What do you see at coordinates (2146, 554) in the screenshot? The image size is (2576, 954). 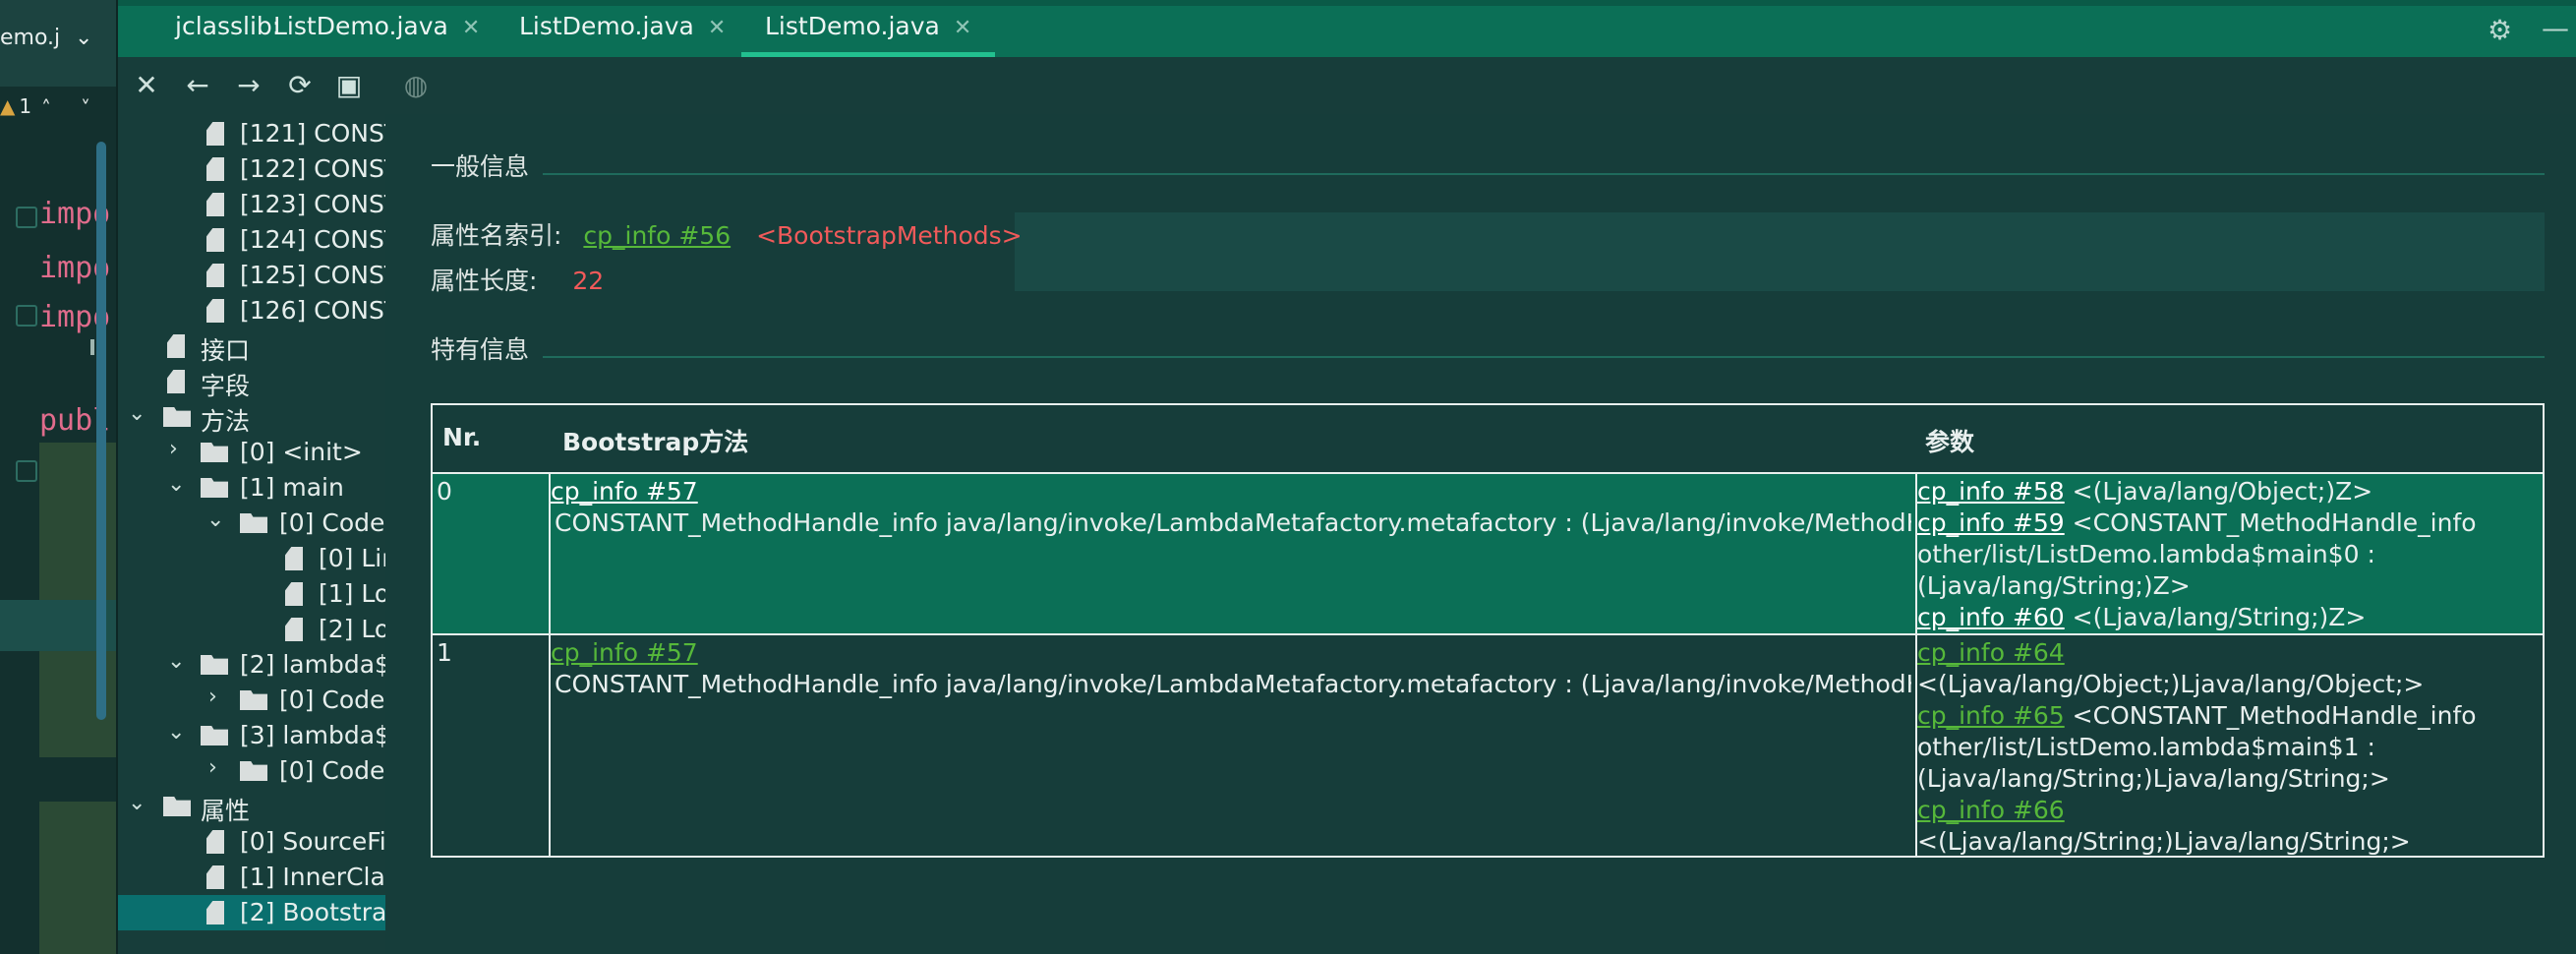 I see `arg-text: other/list/ListDemo.lambda$main$0 :` at bounding box center [2146, 554].